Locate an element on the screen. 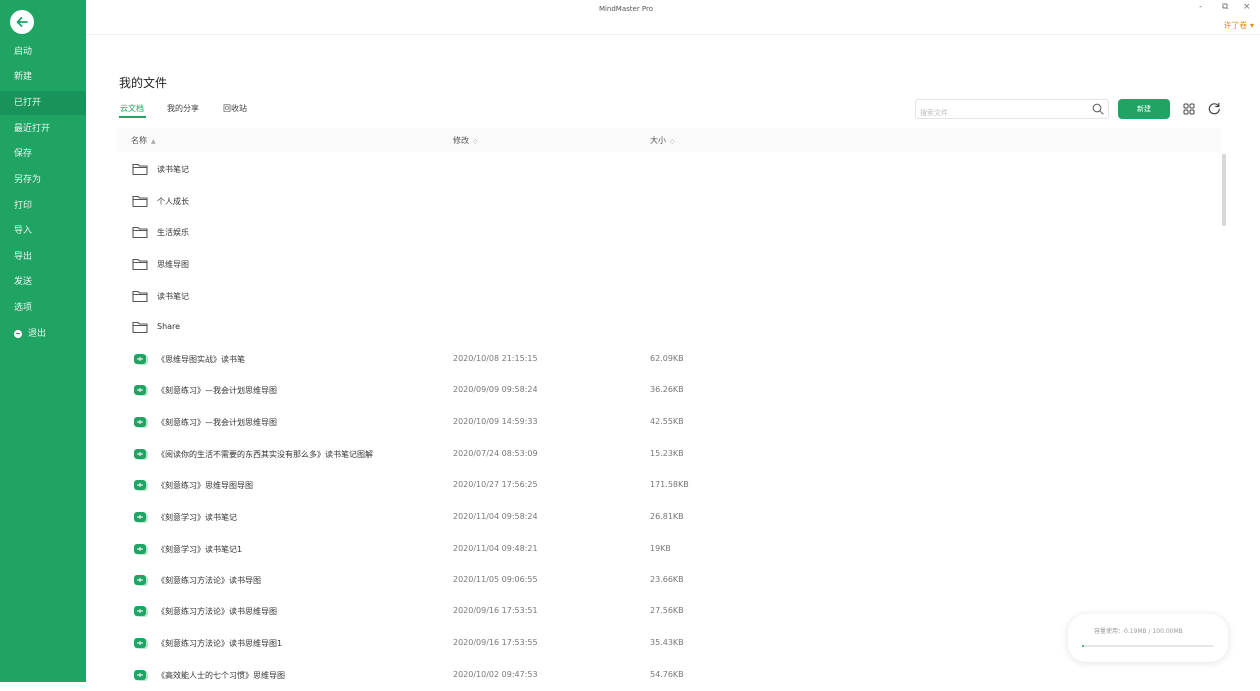 This screenshot has width=1260, height=691. sidebar-item-exit: 退出 is located at coordinates (43, 334).